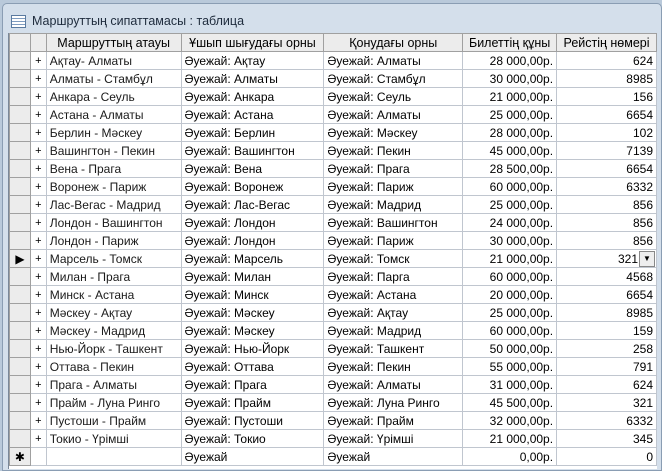 This screenshot has width=662, height=471. I want to click on new-record-cell, so click(113, 456).